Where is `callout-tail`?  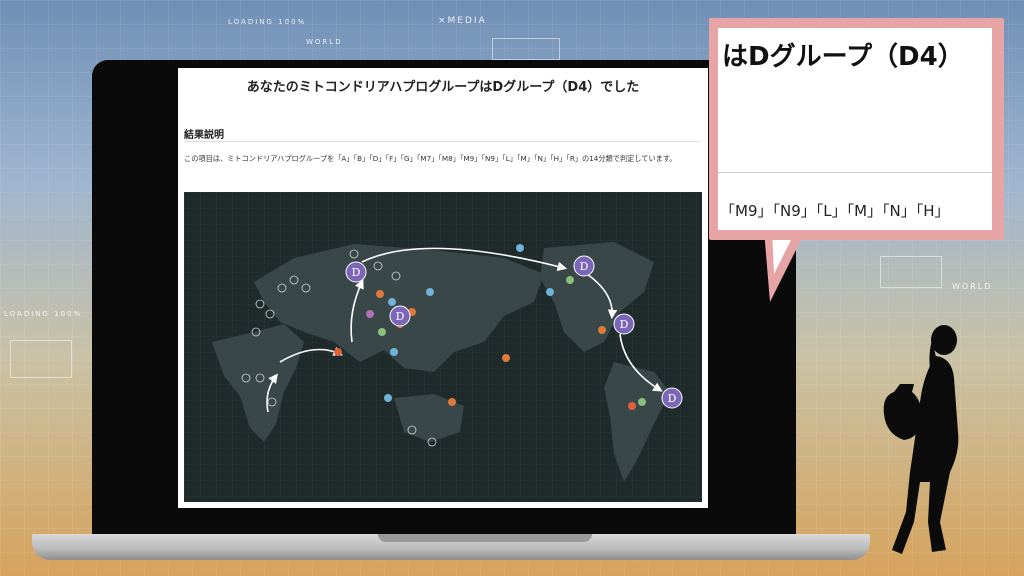 callout-tail is located at coordinates (785, 266).